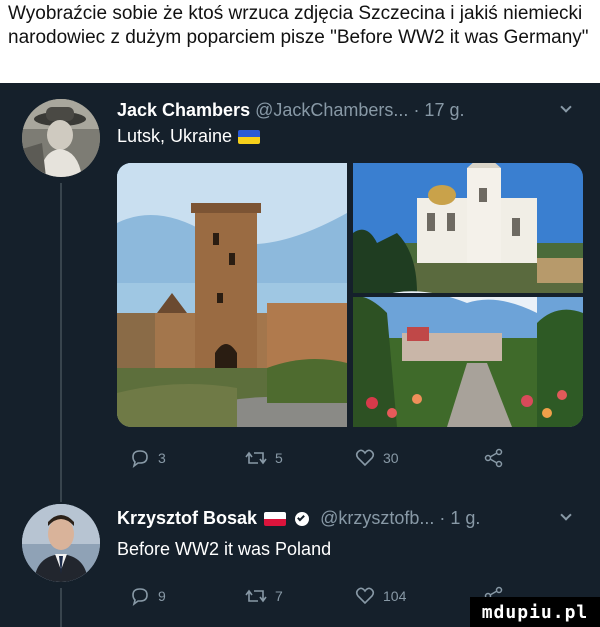 This screenshot has height=627, width=600. What do you see at coordinates (395, 596) in the screenshot?
I see `like-count: 104` at bounding box center [395, 596].